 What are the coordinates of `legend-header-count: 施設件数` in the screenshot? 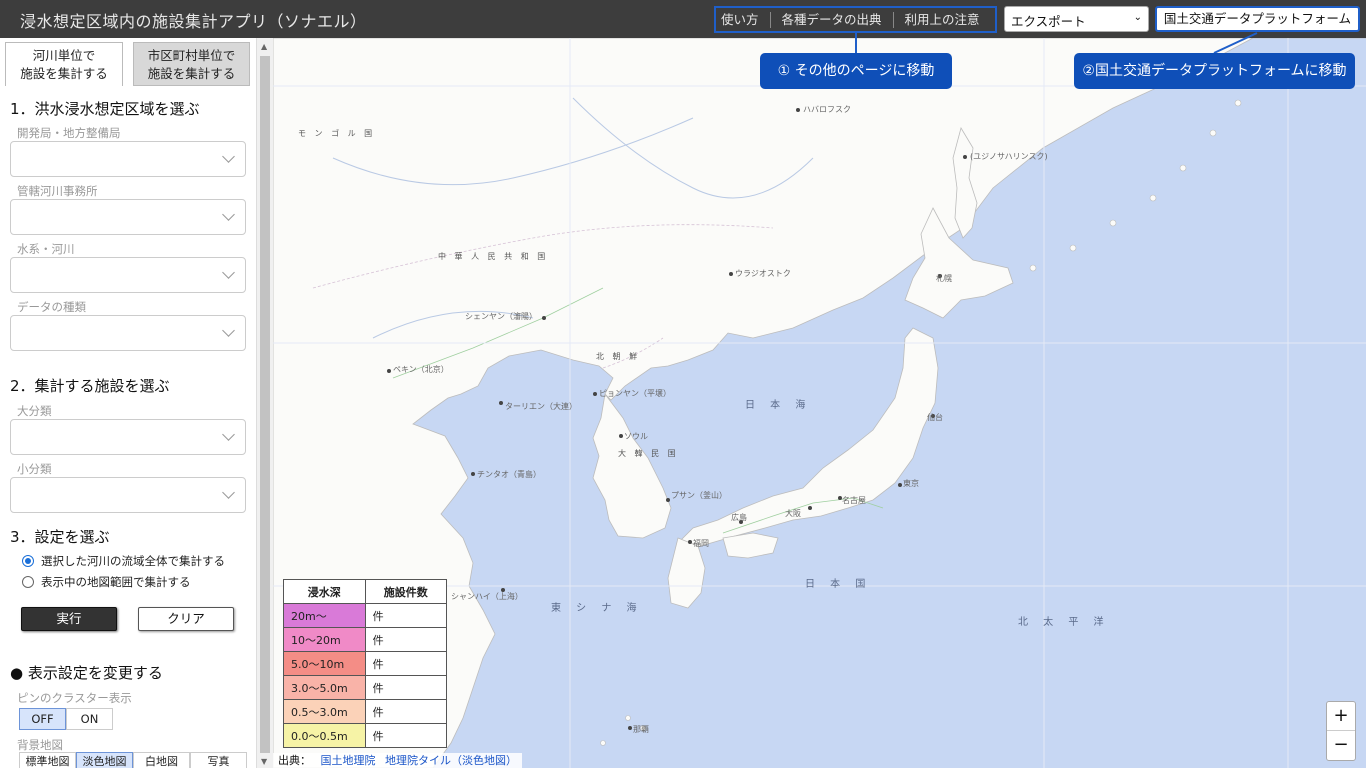 It's located at (406, 591).